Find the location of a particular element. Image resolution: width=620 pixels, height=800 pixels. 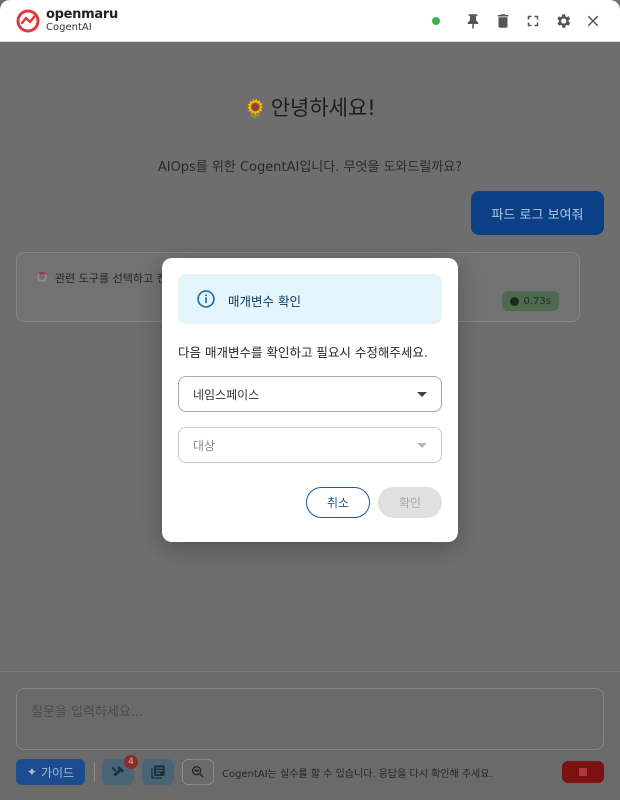

user-message-bubble: 파드 로그 보여줘 is located at coordinates (537, 213).